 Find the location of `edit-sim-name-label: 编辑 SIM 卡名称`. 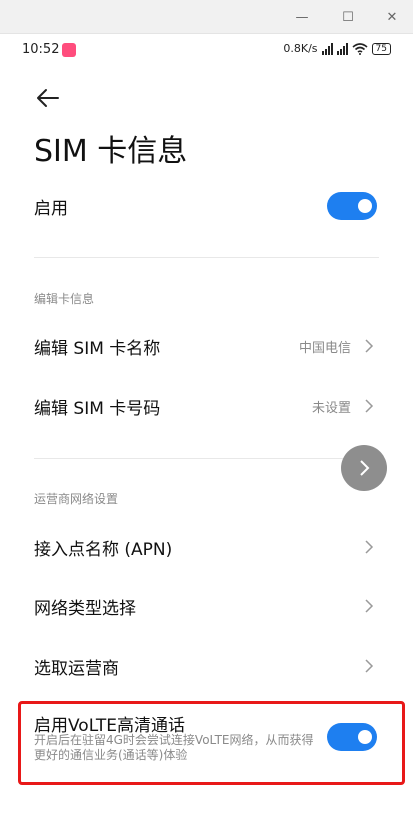

edit-sim-name-label: 编辑 SIM 卡名称 is located at coordinates (97, 348).